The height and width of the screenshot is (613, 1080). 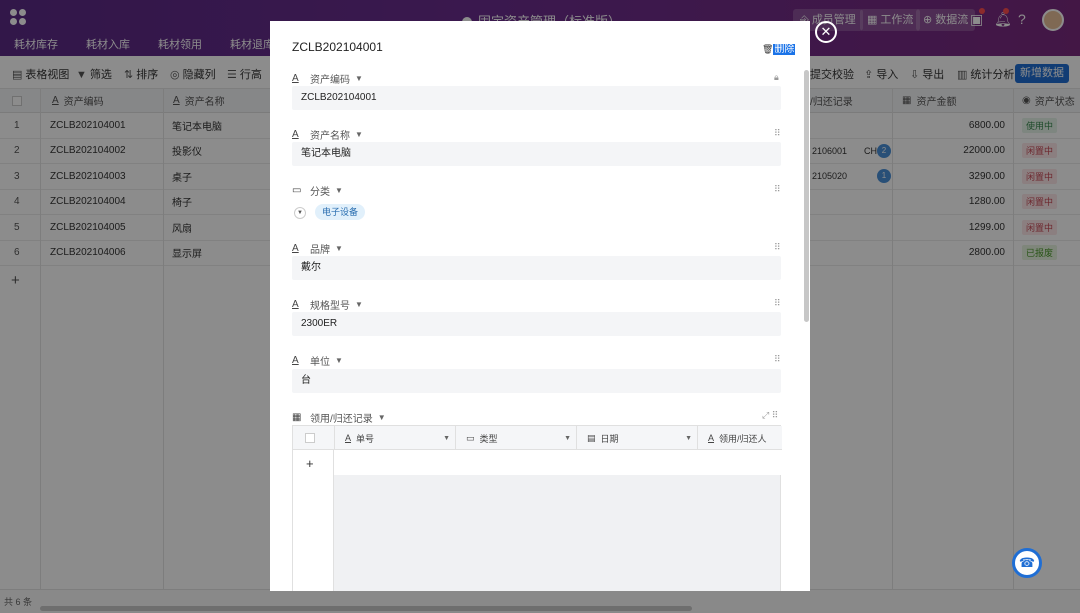 What do you see at coordinates (300, 213) in the screenshot?
I see `dropdown-caret-icon: ▼` at bounding box center [300, 213].